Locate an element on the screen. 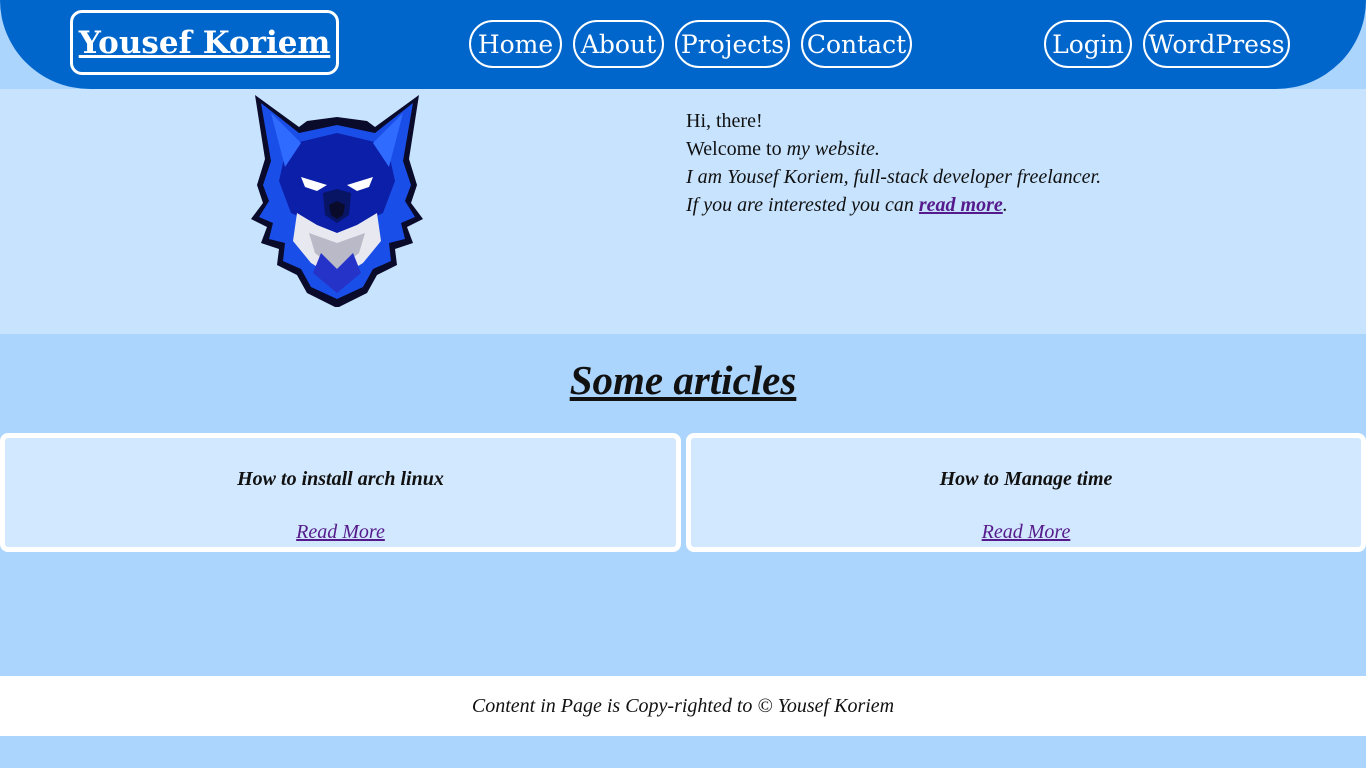  article-title: How to Manage time is located at coordinates (1026, 479).